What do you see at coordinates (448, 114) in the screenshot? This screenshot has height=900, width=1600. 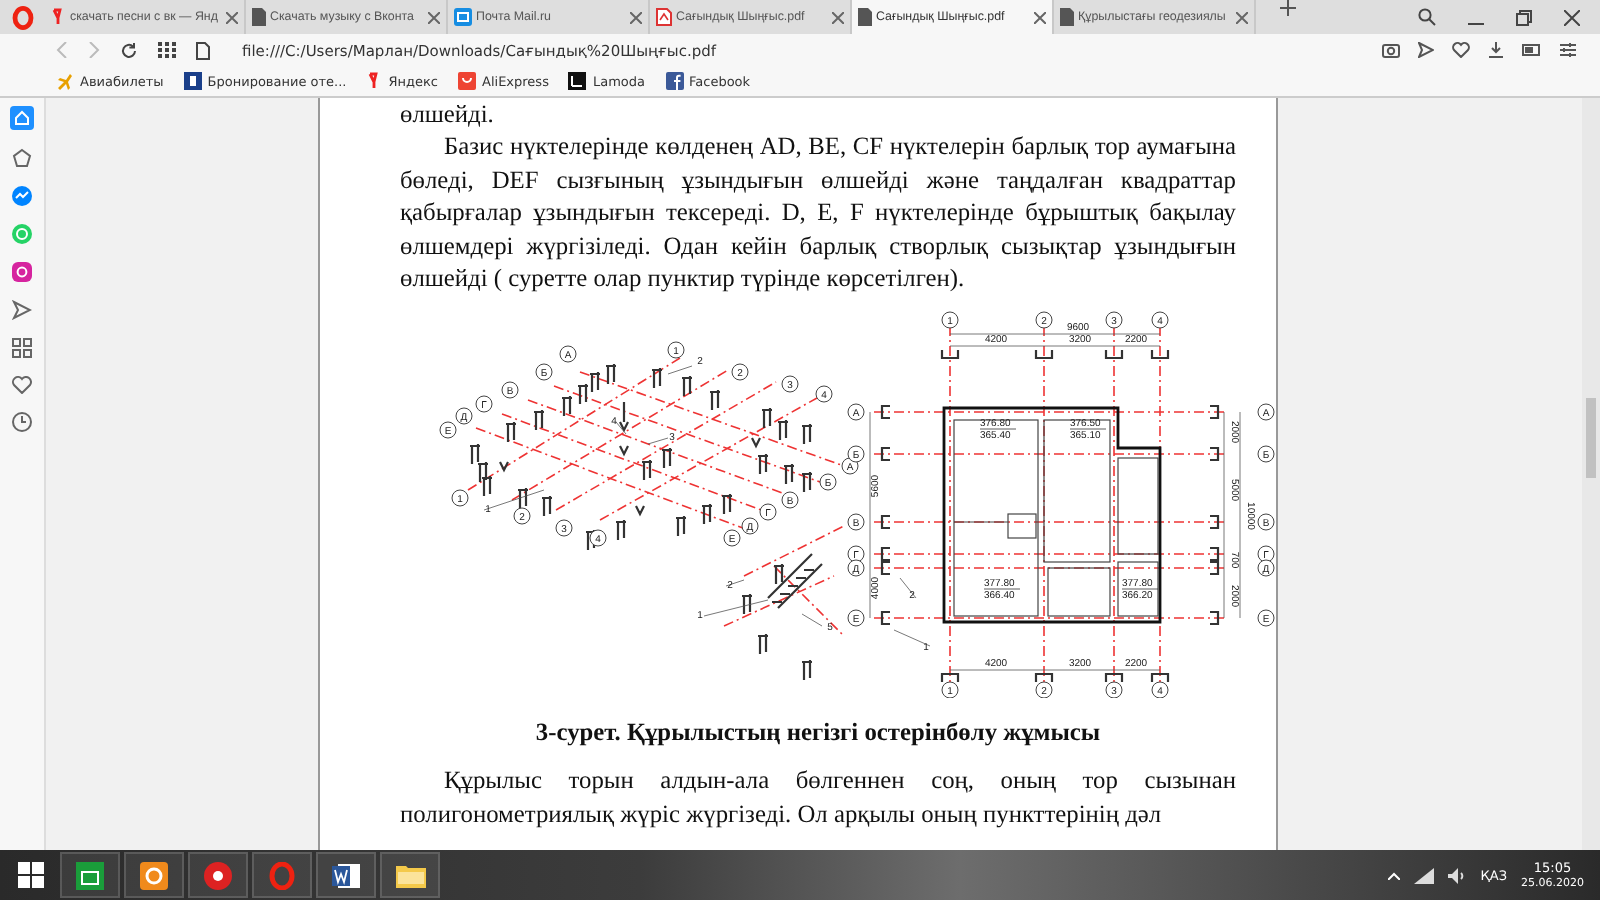 I see `text-line: өлшейді.` at bounding box center [448, 114].